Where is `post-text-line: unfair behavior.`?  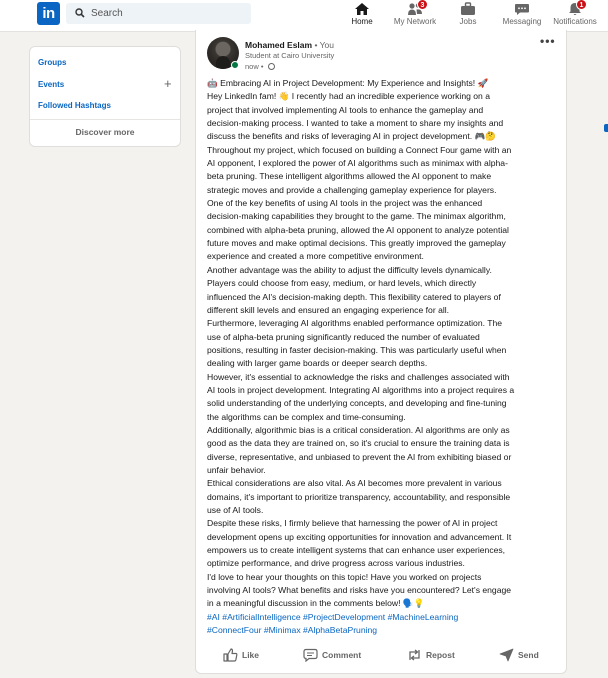 post-text-line: unfair behavior. is located at coordinates (236, 469).